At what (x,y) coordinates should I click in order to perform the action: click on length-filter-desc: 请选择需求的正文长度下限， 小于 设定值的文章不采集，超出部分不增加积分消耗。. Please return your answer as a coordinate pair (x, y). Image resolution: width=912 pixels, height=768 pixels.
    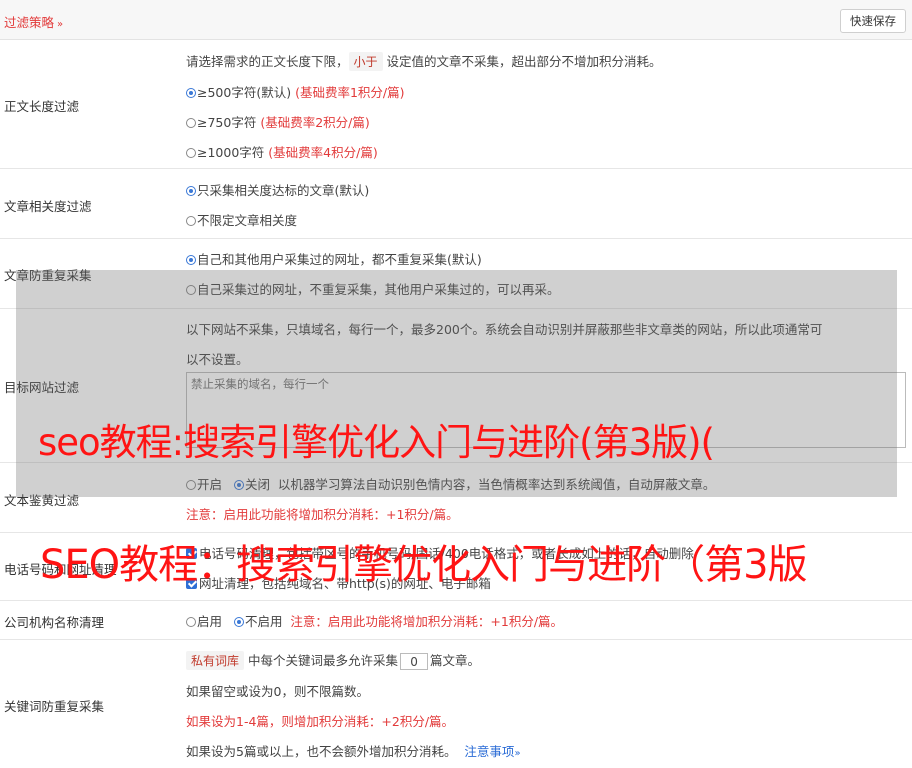
    Looking at the image, I should click on (424, 61).